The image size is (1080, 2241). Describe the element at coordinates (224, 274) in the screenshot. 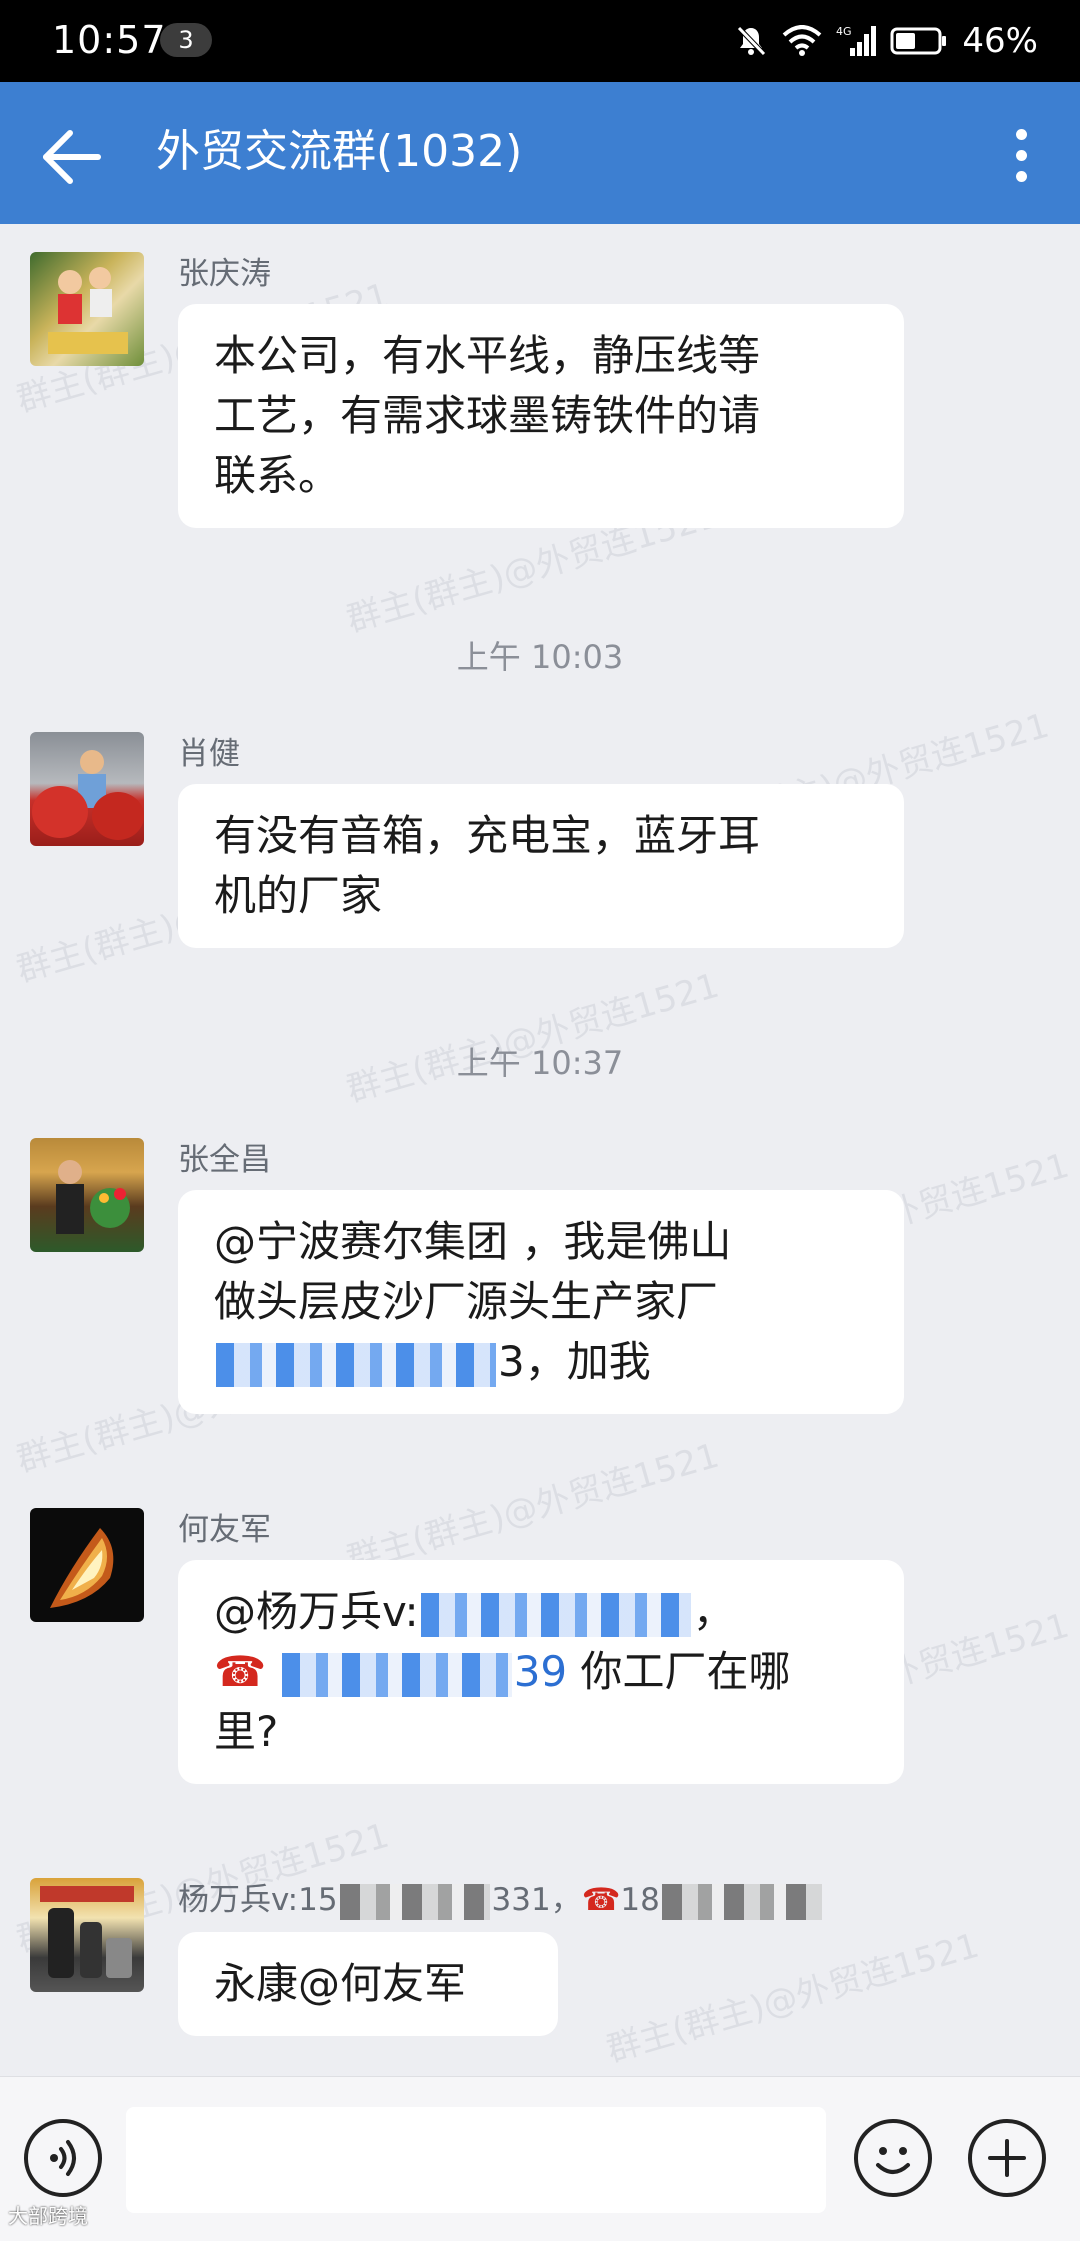

I see `sender-name: 张庆涛` at that location.